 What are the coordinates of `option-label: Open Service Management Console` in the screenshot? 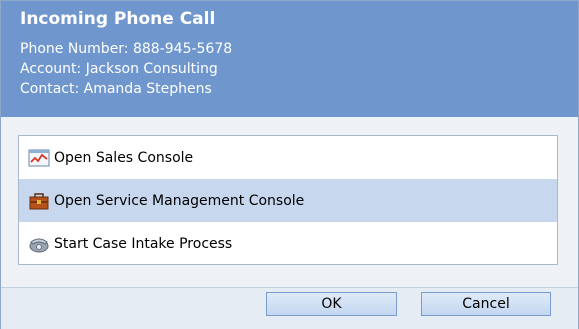 It's located at (179, 200).